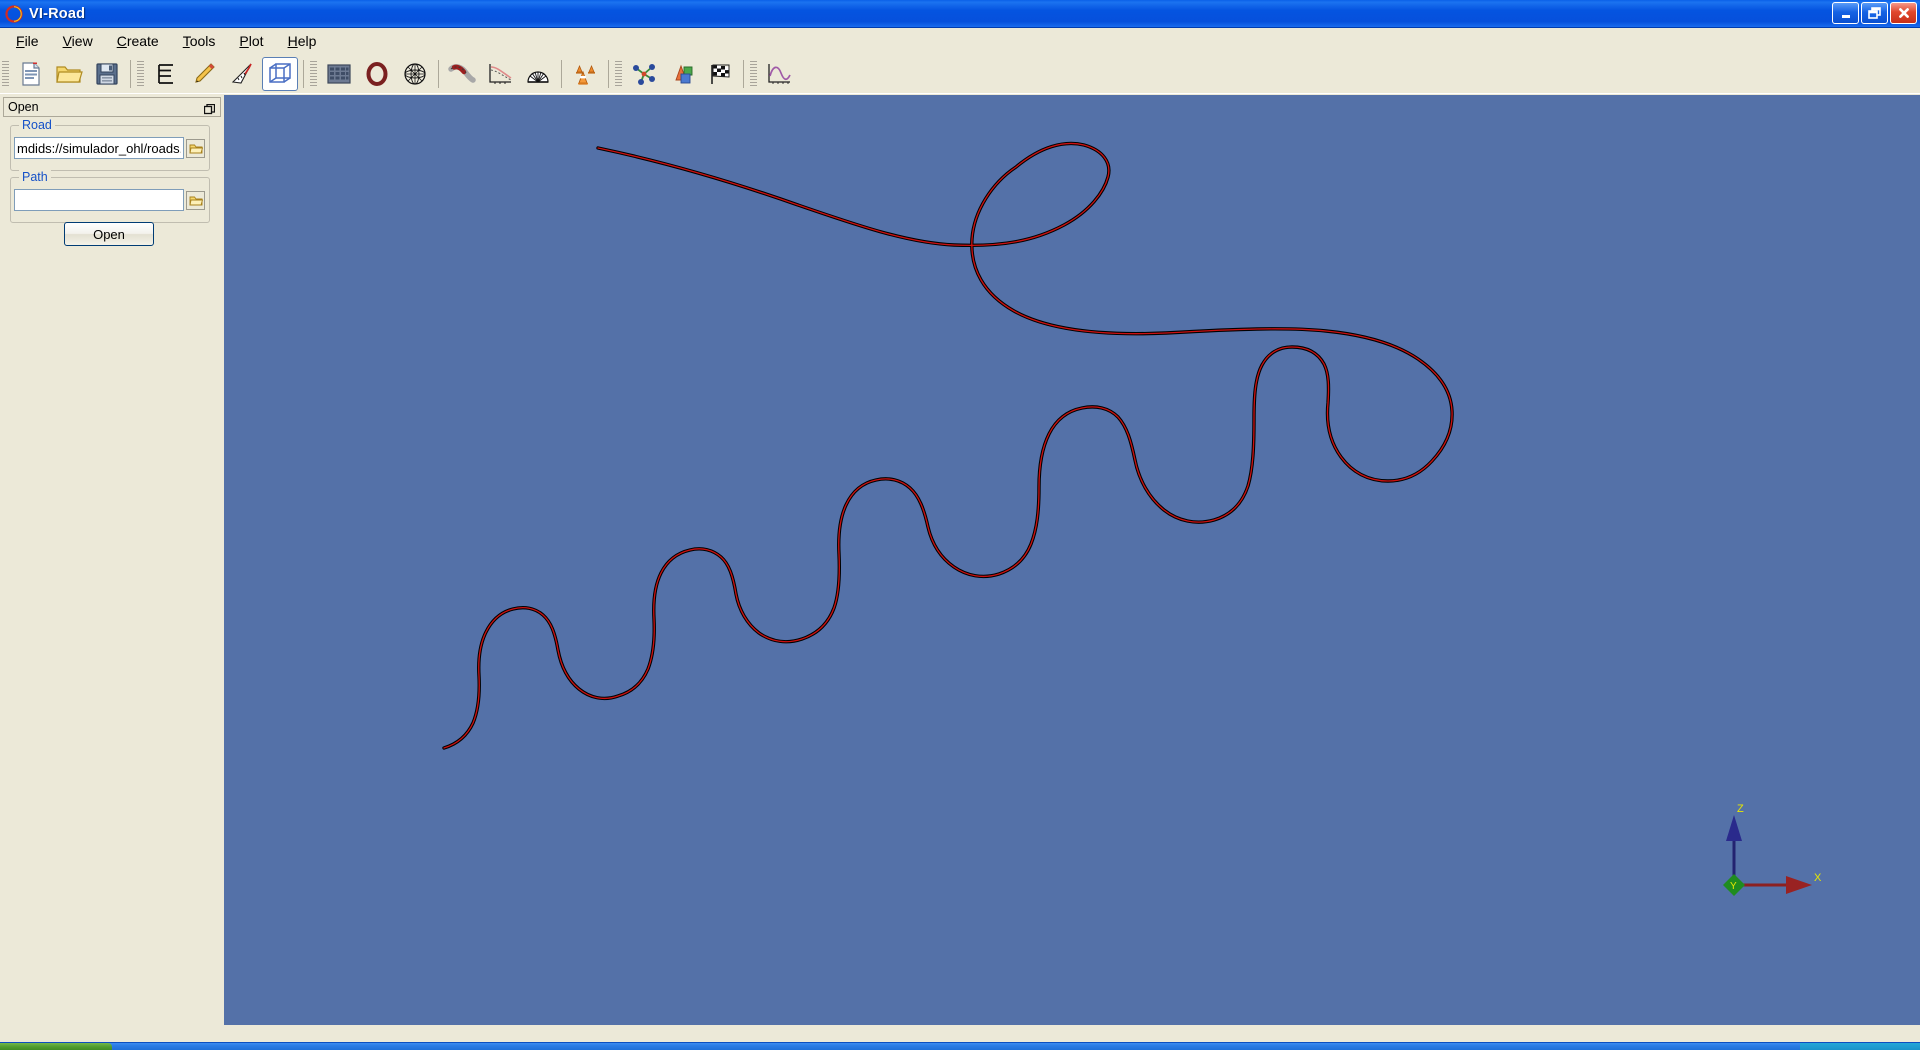  Describe the element at coordinates (256, 41) in the screenshot. I see `menu-plot-rest: lot` at that location.